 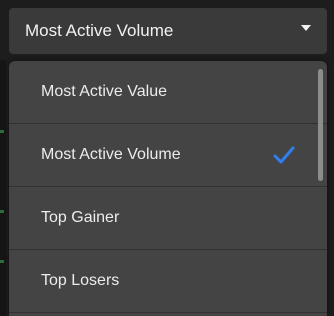 What do you see at coordinates (320, 125) in the screenshot?
I see `scrollbar-thumb` at bounding box center [320, 125].